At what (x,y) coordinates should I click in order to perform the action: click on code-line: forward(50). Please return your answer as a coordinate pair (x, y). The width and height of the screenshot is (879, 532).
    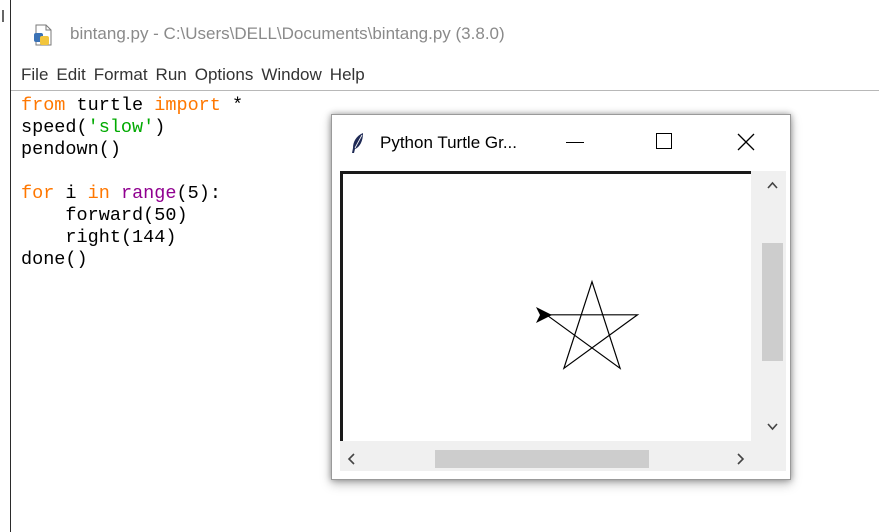
    Looking at the image, I should click on (126, 215).